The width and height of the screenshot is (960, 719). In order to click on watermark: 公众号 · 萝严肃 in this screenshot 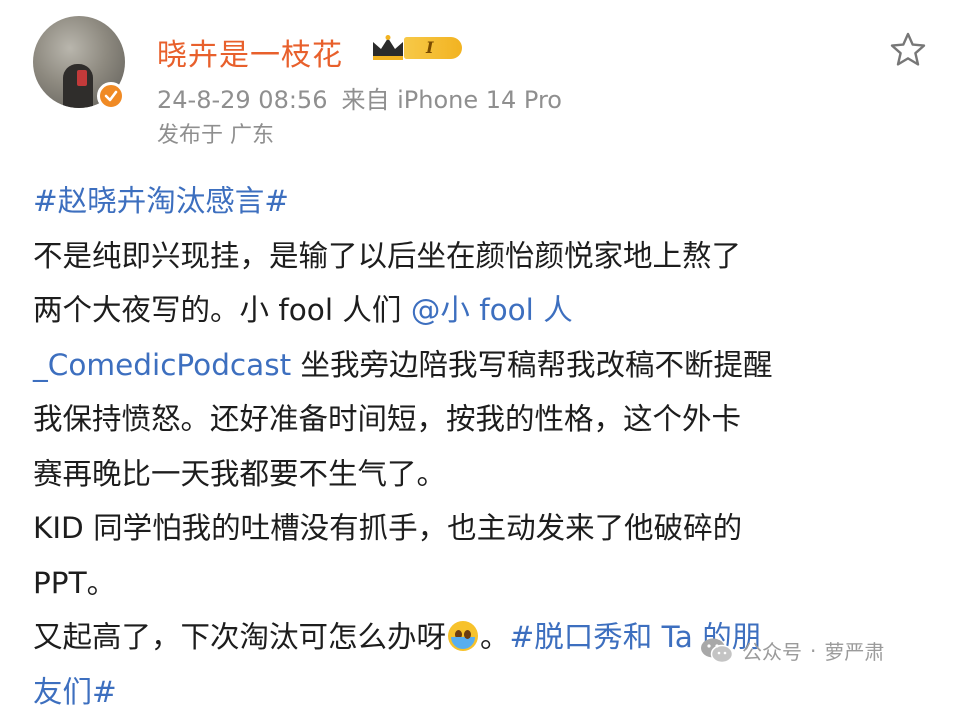, I will do `click(792, 650)`.